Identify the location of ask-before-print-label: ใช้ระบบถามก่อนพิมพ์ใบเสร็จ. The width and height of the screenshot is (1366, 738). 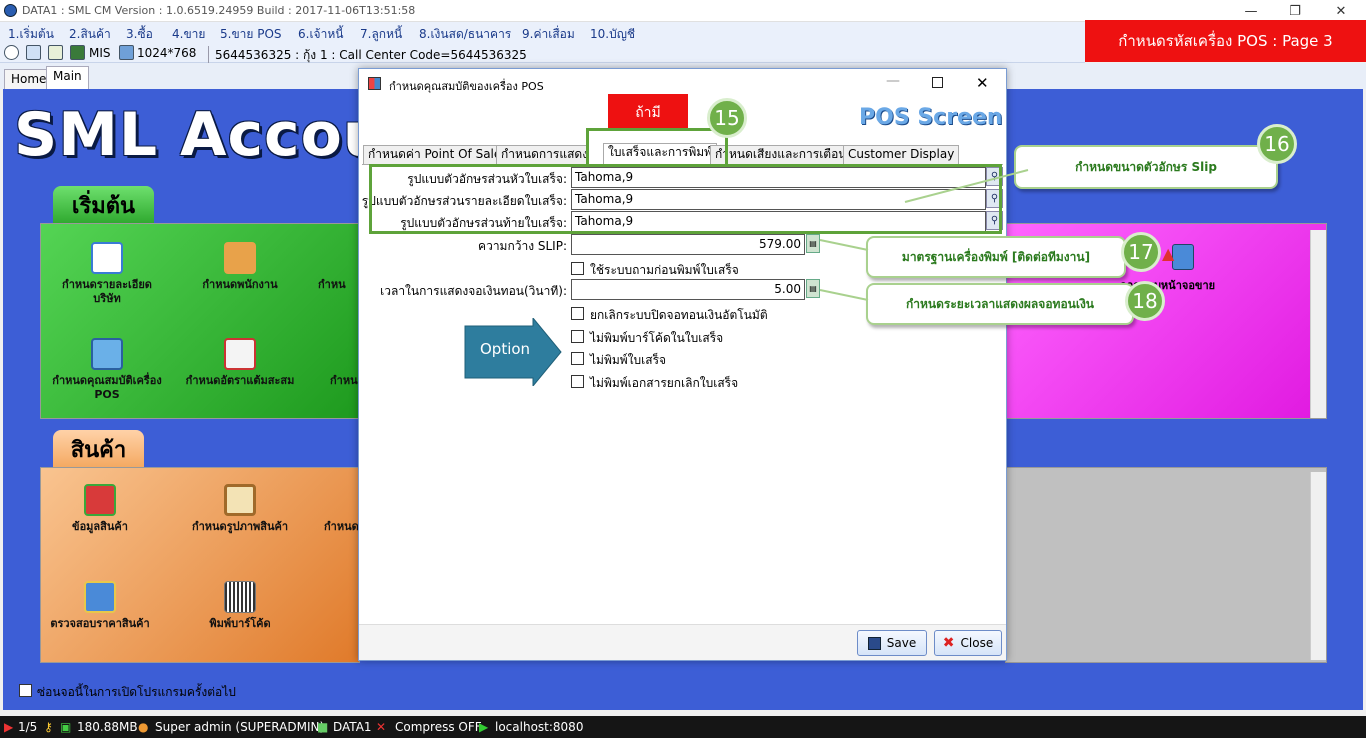
(664, 270).